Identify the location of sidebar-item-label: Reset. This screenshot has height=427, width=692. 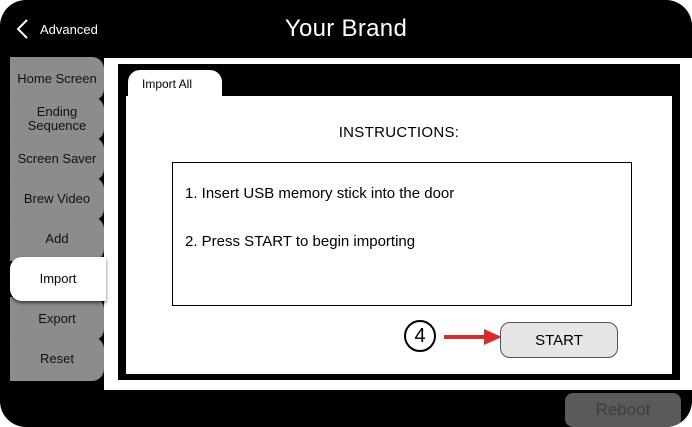
(57, 358).